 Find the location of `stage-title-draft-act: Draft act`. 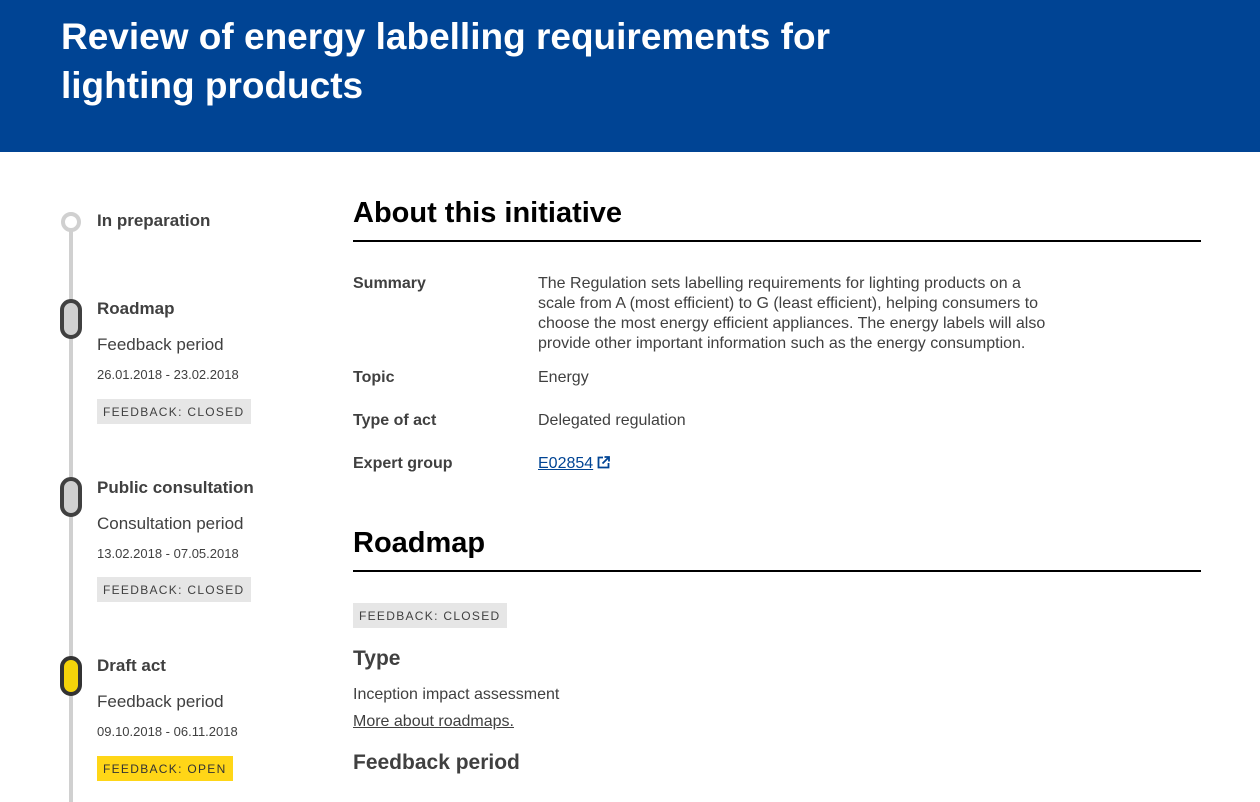

stage-title-draft-act: Draft act is located at coordinates (131, 666).